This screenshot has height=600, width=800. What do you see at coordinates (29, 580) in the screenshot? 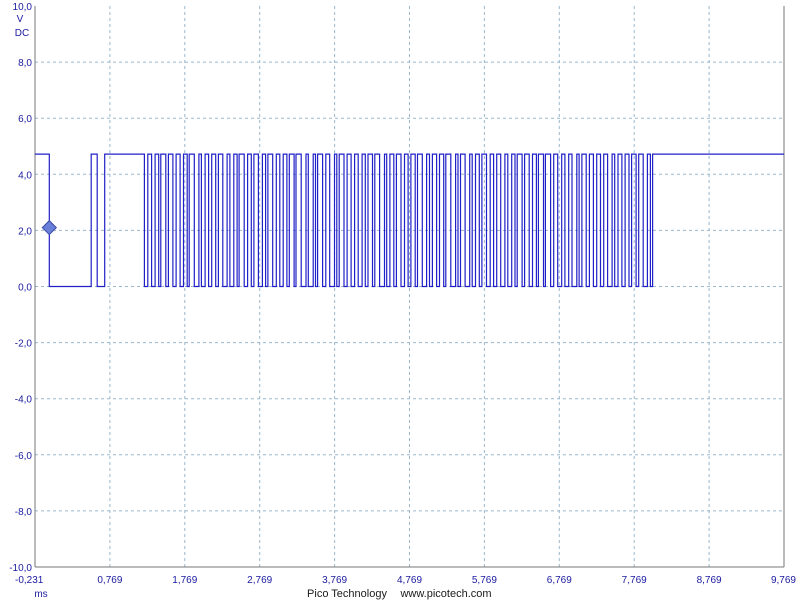
I see `x-tick-label: -0,231` at bounding box center [29, 580].